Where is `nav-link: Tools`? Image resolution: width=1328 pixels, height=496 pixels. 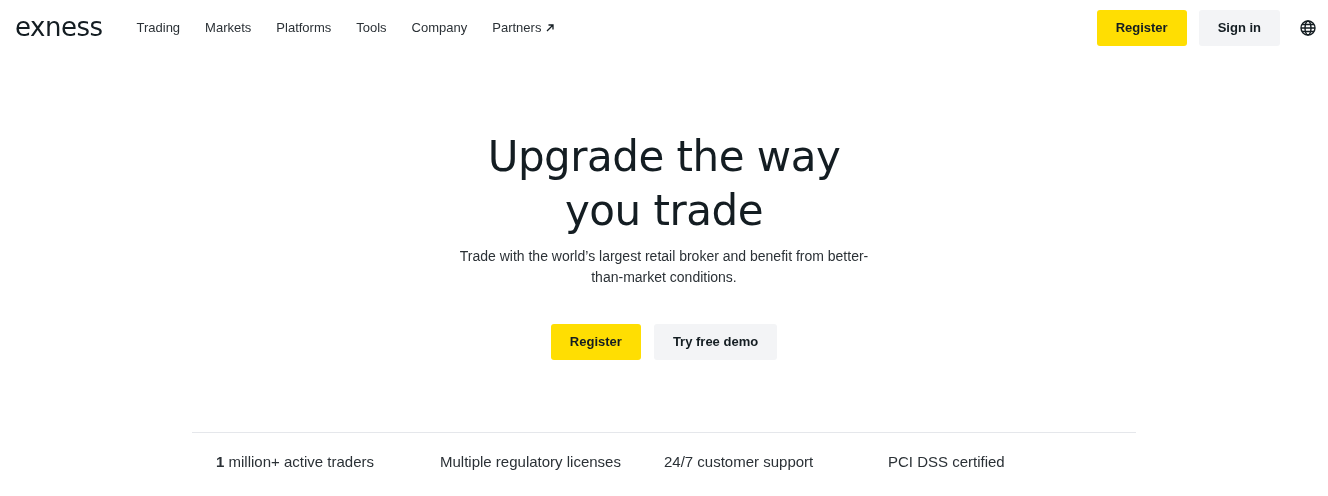 nav-link: Tools is located at coordinates (371, 28).